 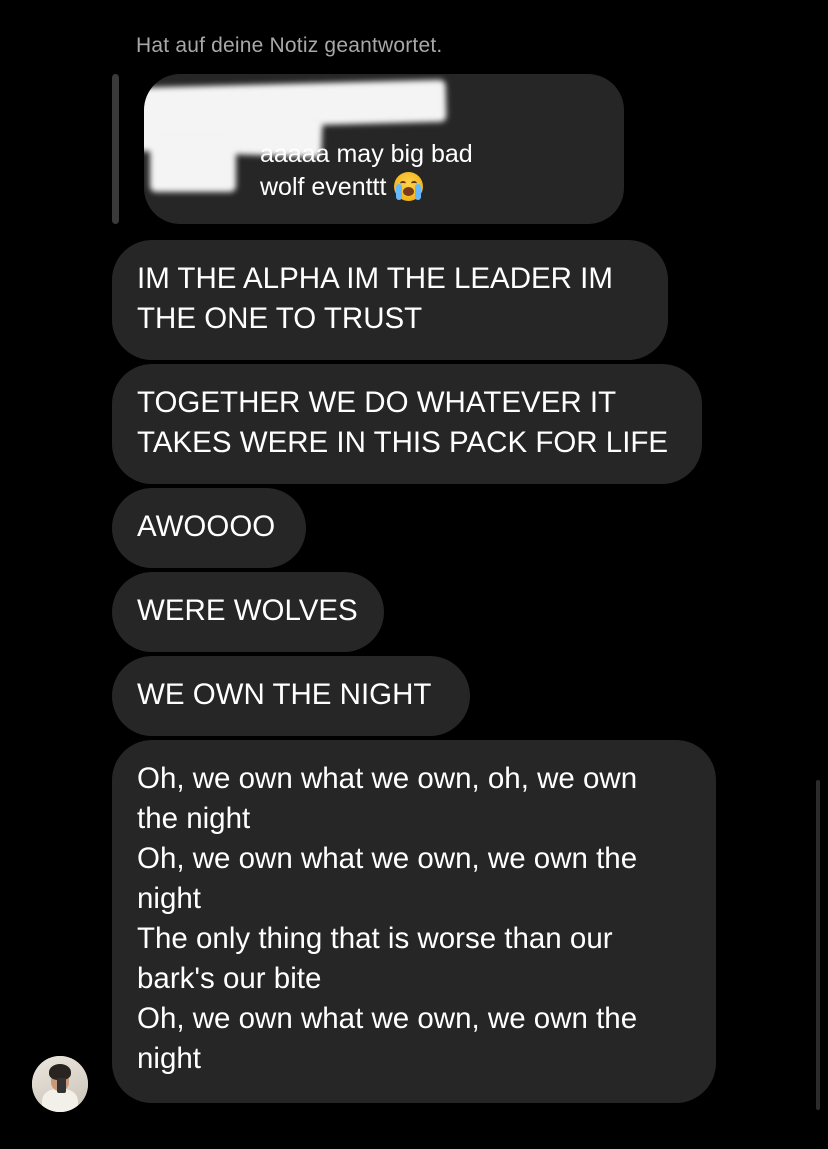 I want to click on message-line: THE ONE TO TRUST, so click(x=280, y=318).